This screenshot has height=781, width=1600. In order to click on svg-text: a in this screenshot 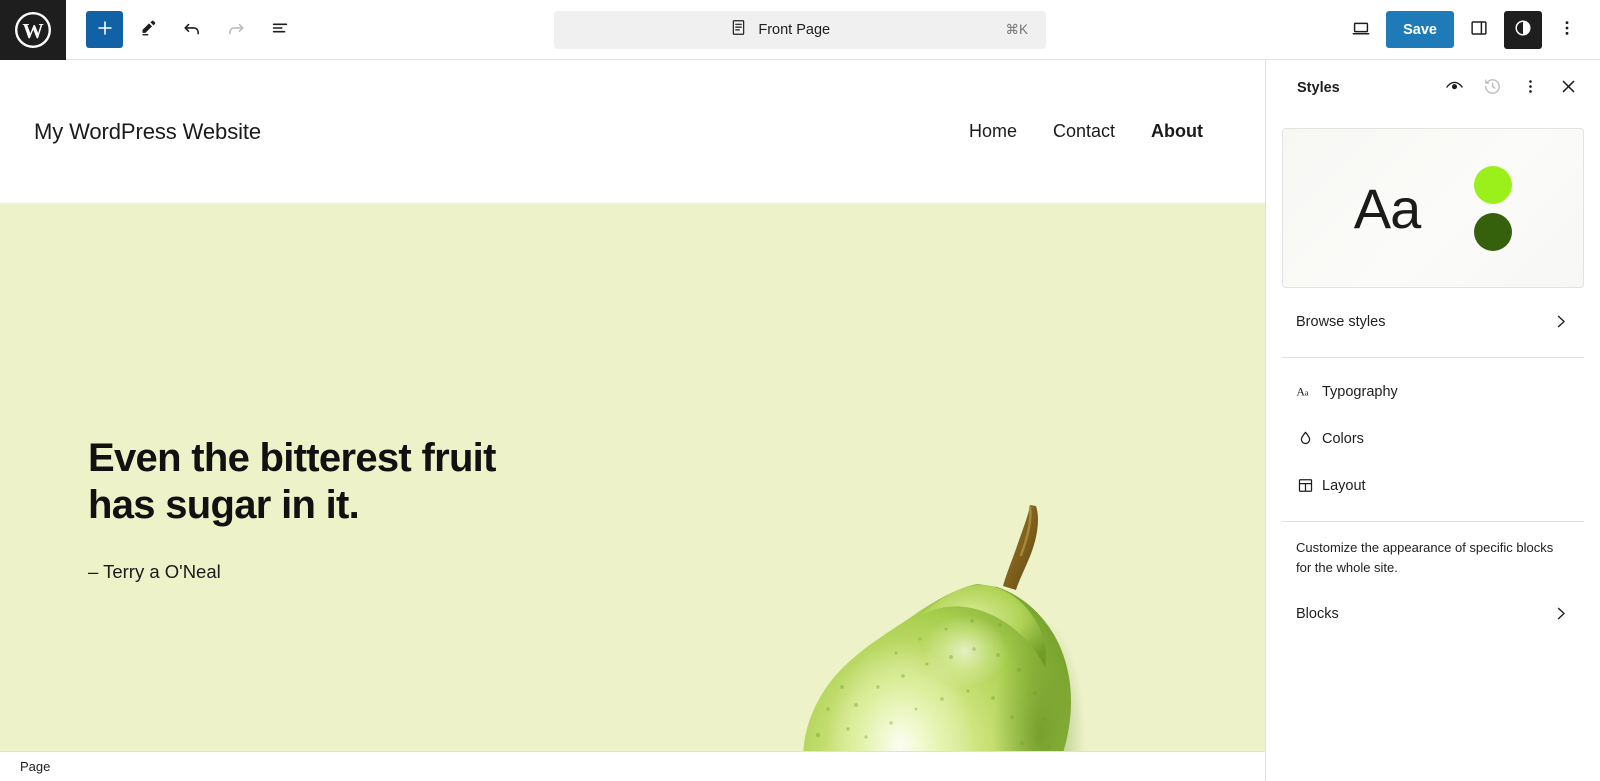, I will do `click(1307, 392)`.